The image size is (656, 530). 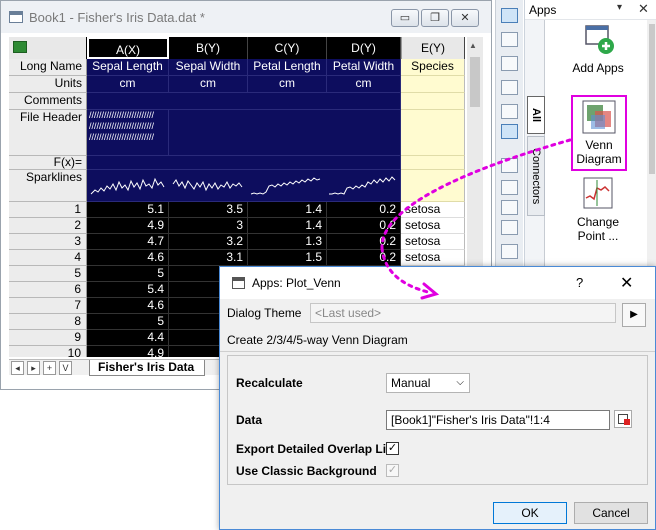 What do you see at coordinates (623, 419) in the screenshot?
I see `data-range-select-button` at bounding box center [623, 419].